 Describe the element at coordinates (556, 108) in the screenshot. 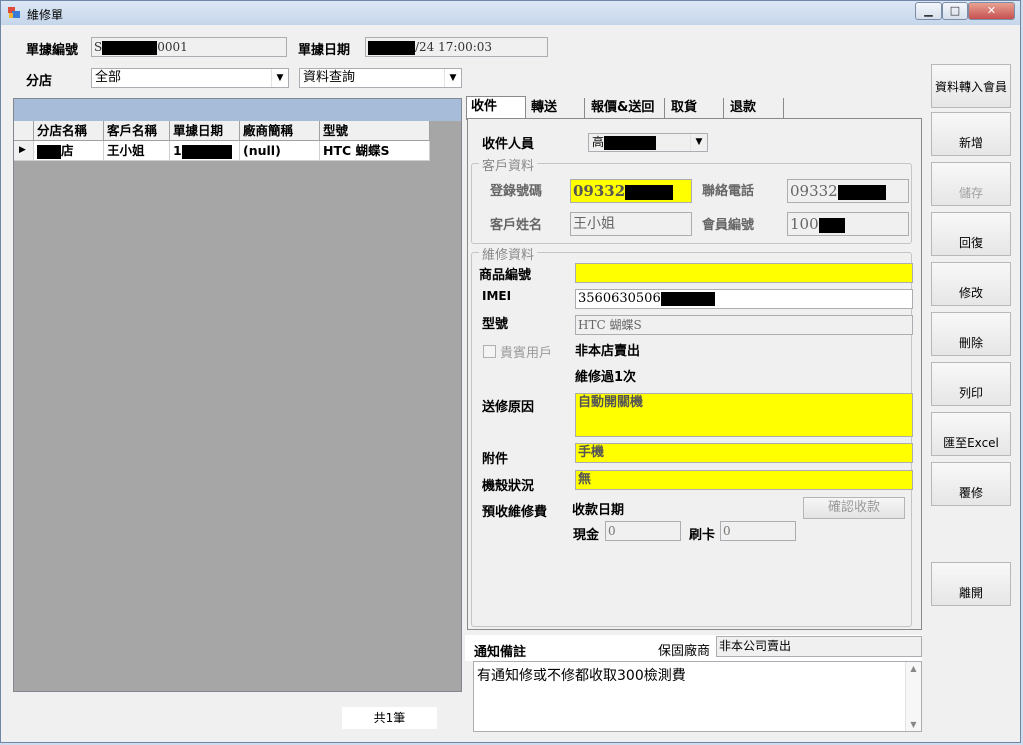

I see `tab-transfer: 轉送` at that location.